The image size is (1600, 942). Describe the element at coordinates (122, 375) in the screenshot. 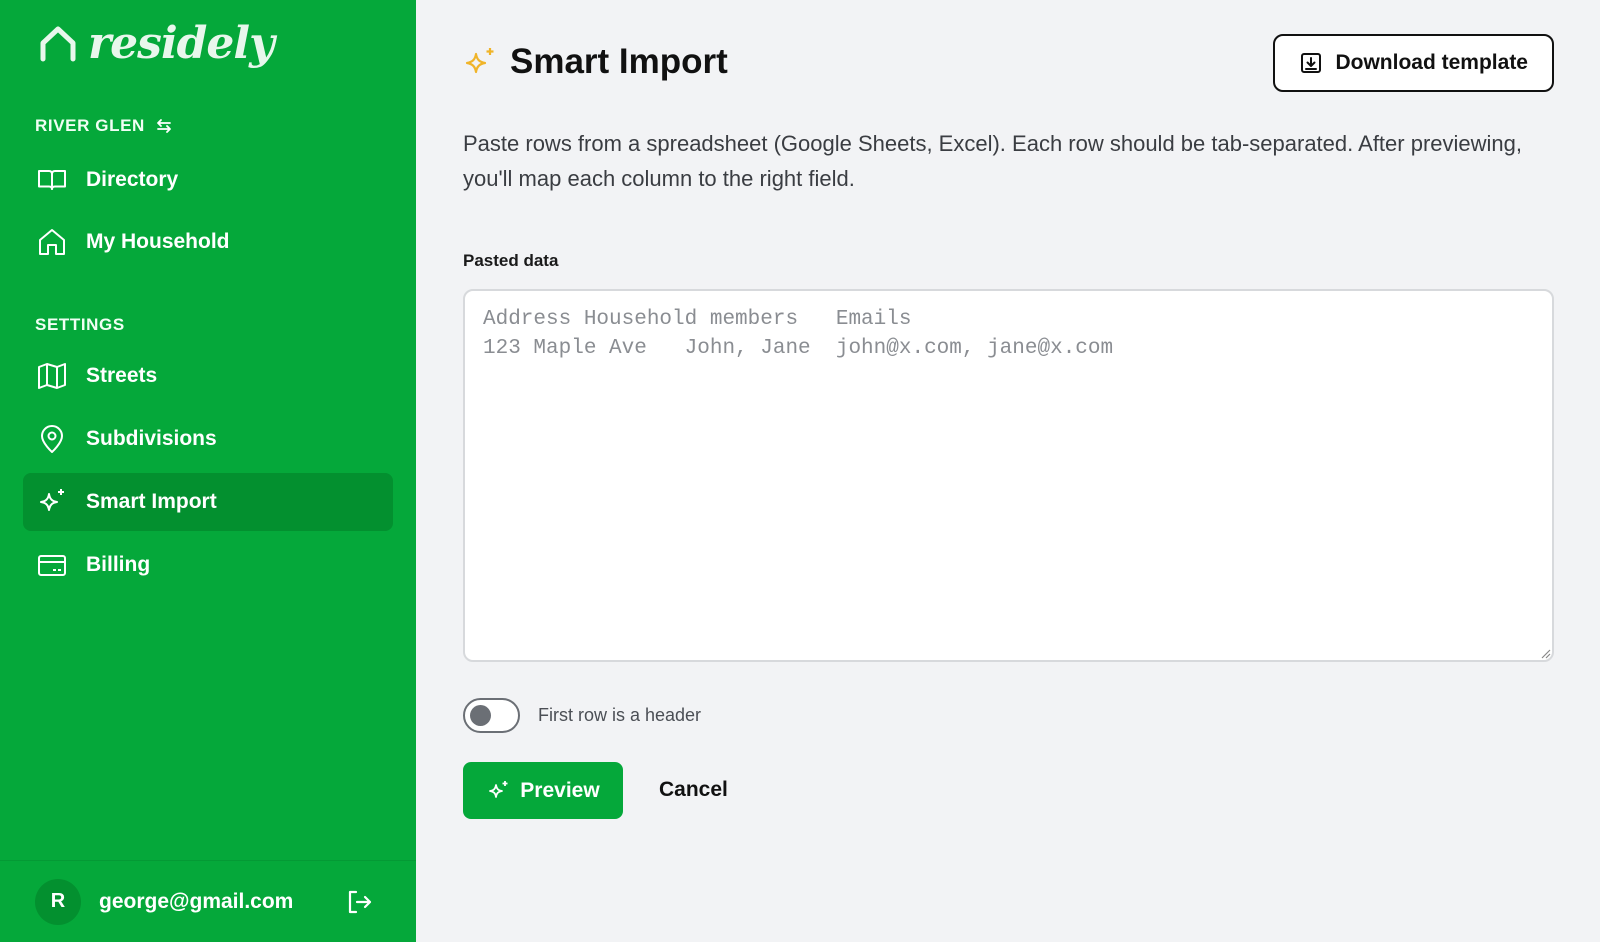

I see `sidebar-item-label: Streets` at that location.